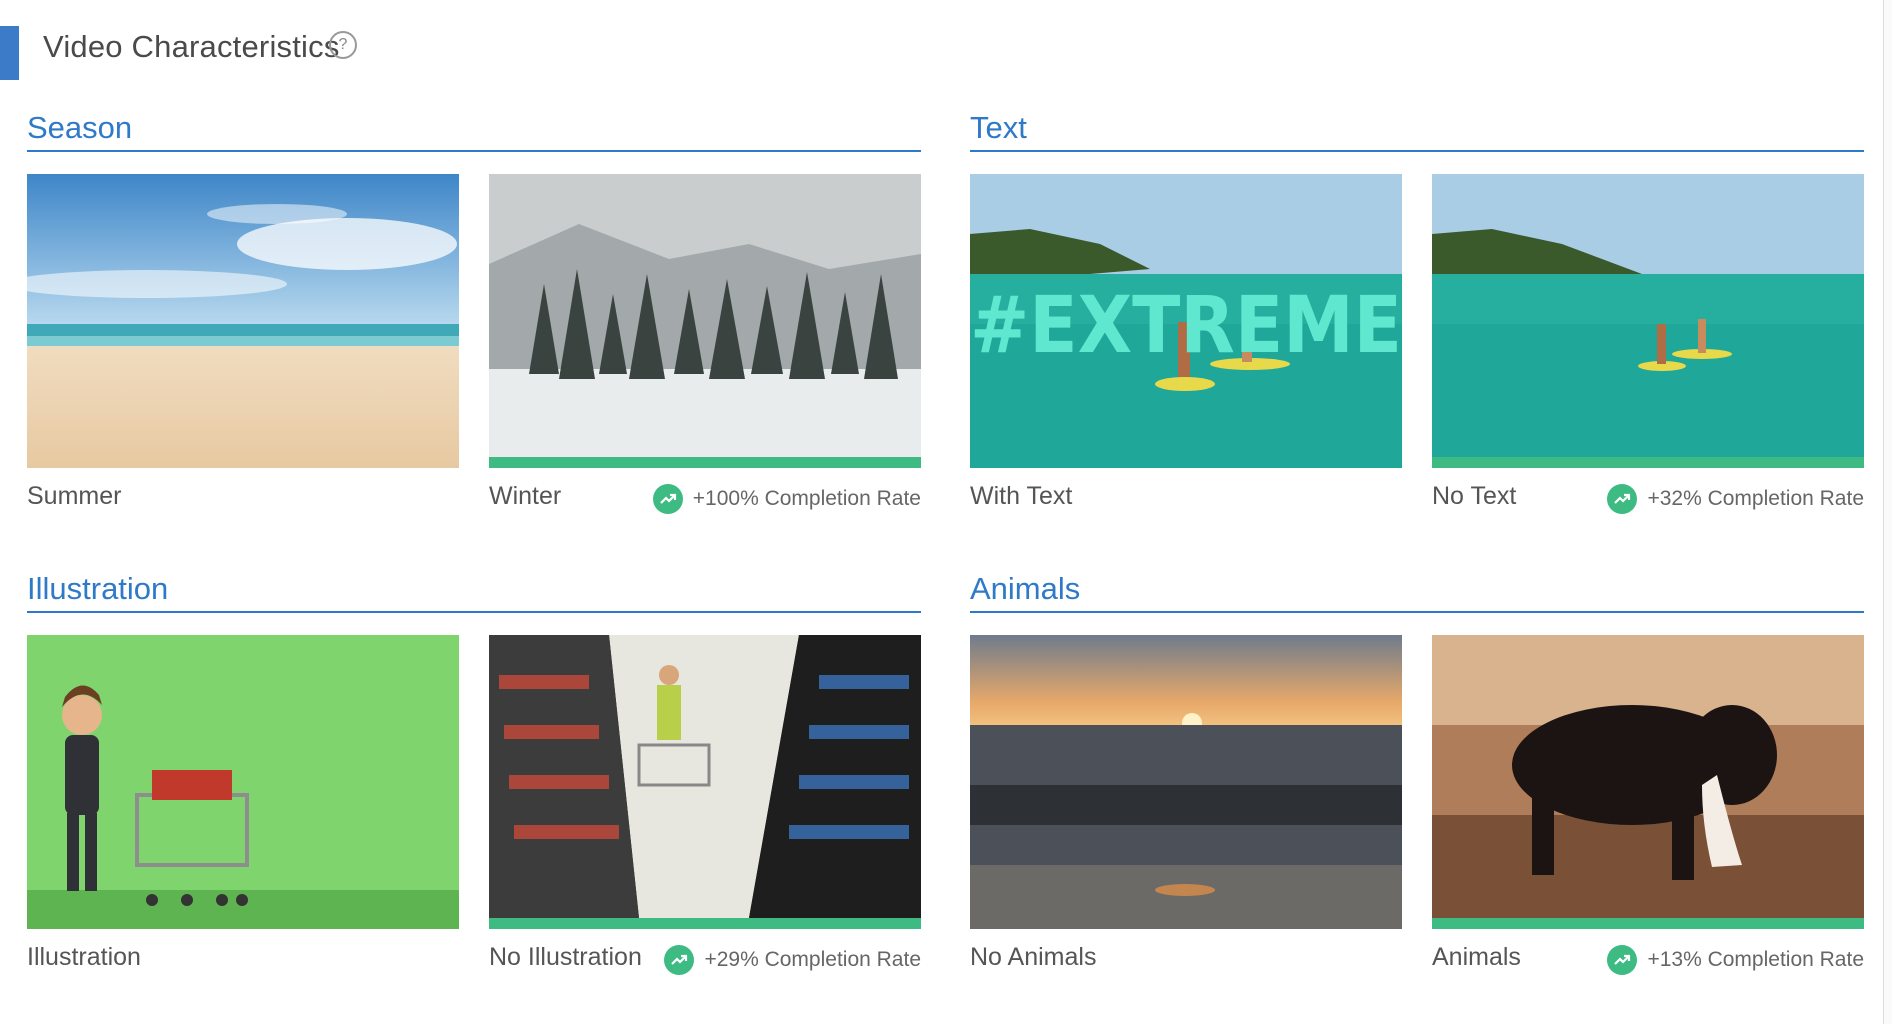 Image resolution: width=1892 pixels, height=1024 pixels. What do you see at coordinates (1476, 957) in the screenshot?
I see `thumbnail-label: Animals` at bounding box center [1476, 957].